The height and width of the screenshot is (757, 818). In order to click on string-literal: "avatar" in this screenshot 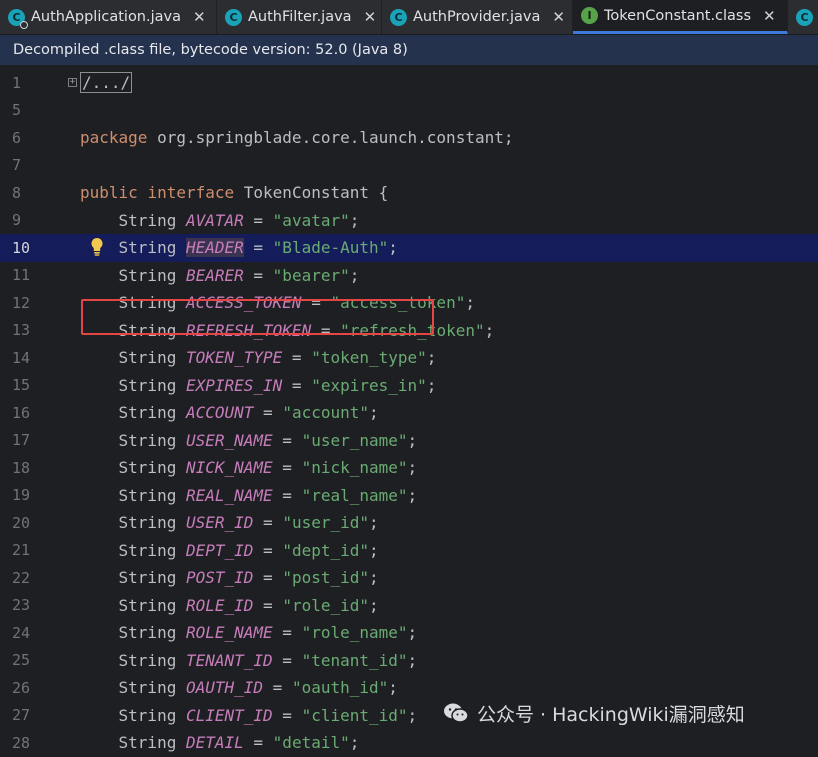, I will do `click(311, 220)`.